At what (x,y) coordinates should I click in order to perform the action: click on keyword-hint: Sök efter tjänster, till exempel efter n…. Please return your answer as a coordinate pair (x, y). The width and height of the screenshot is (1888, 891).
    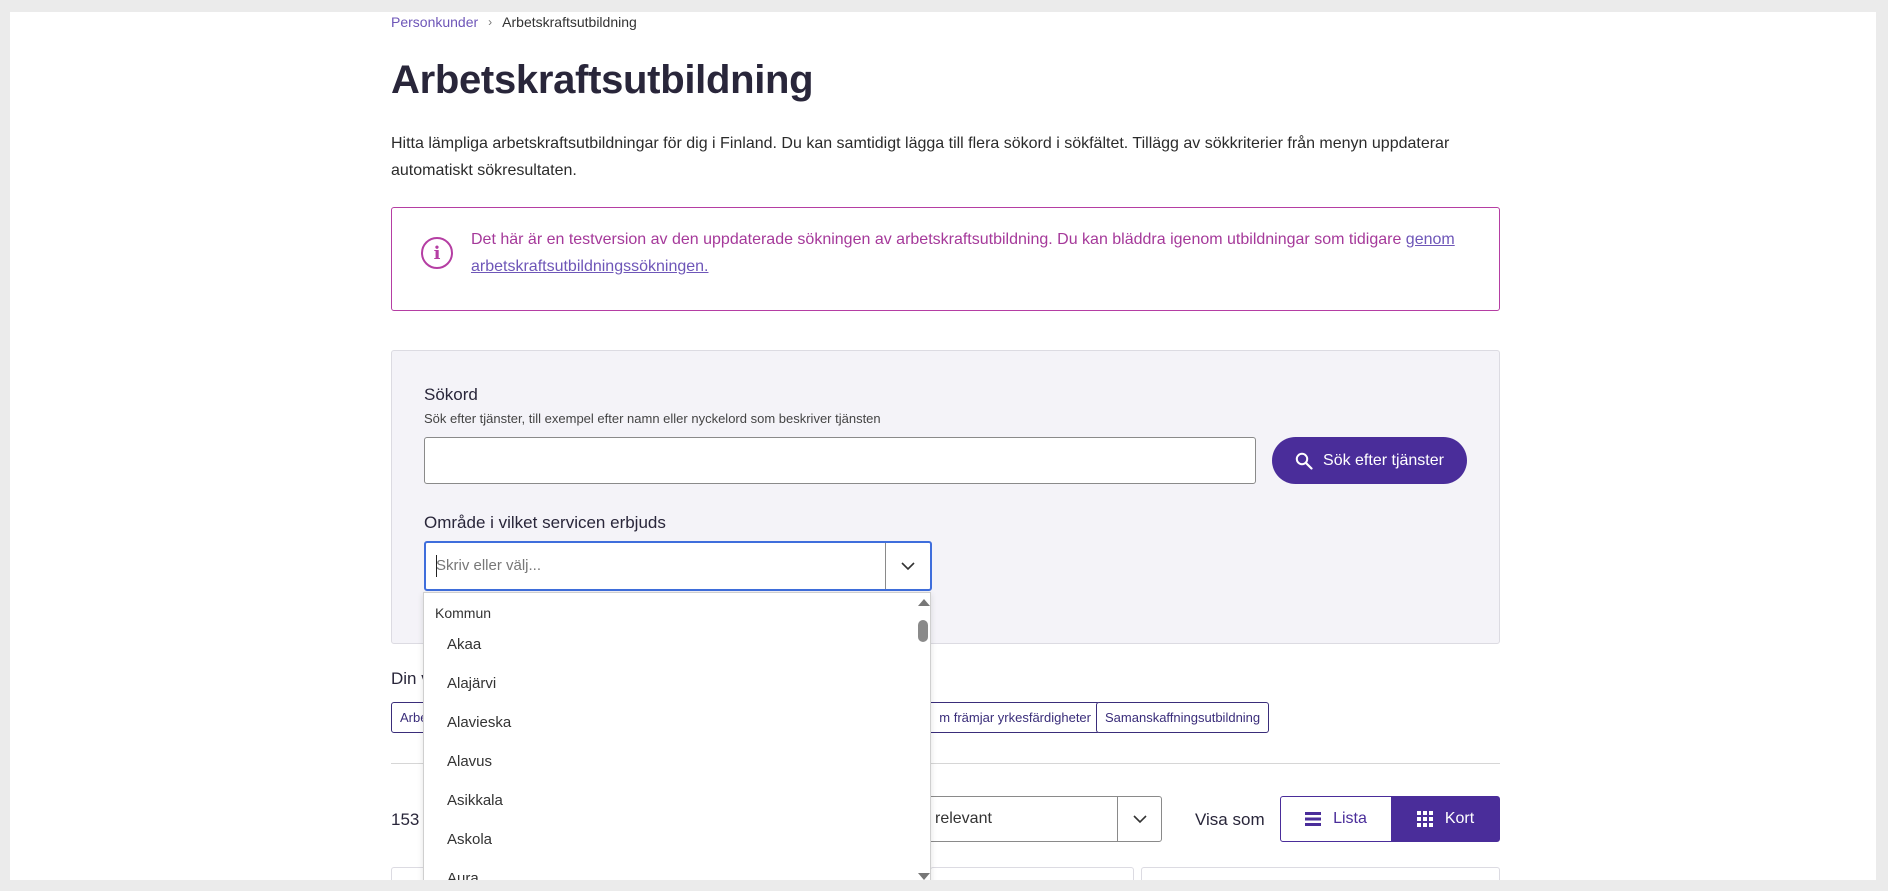
    Looking at the image, I should click on (652, 418).